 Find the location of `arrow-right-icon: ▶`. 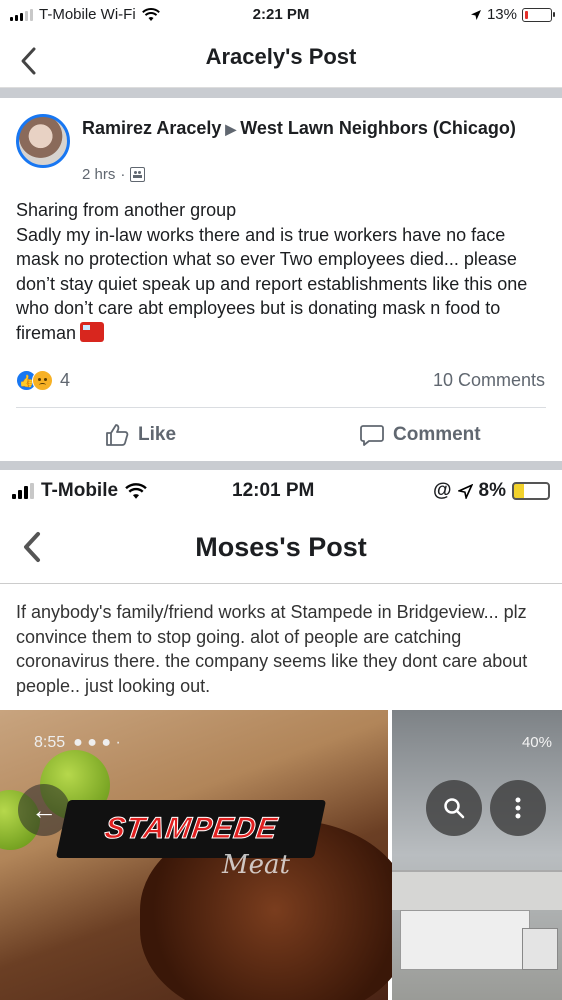

arrow-right-icon: ▶ is located at coordinates (231, 129).